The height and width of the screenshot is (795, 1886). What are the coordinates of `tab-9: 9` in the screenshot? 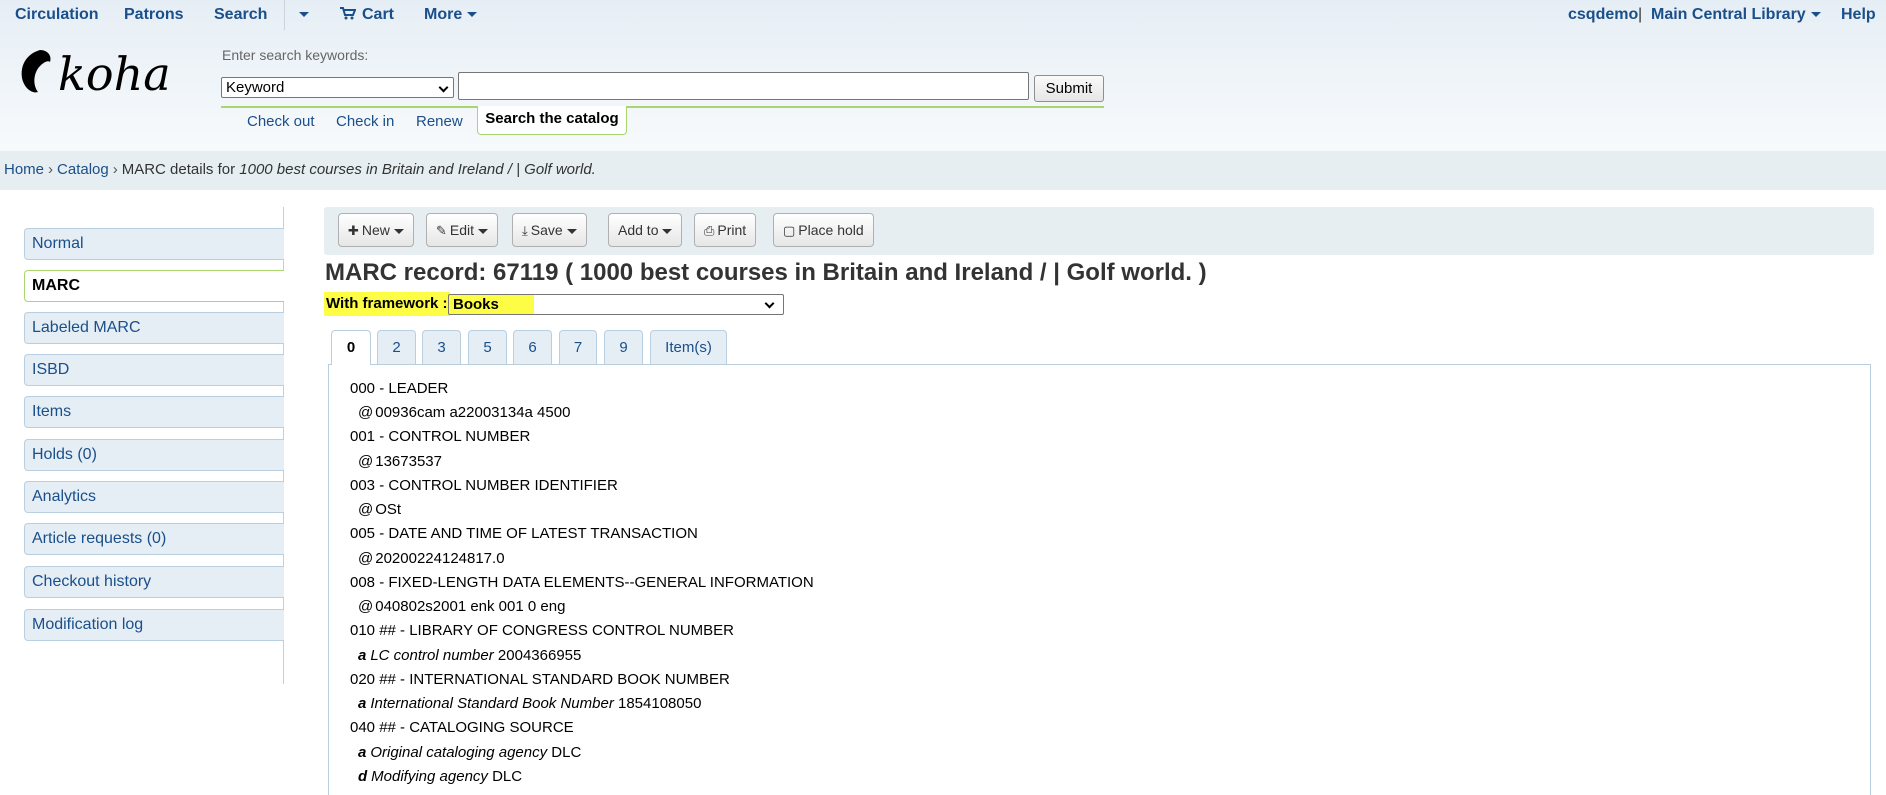 It's located at (623, 347).